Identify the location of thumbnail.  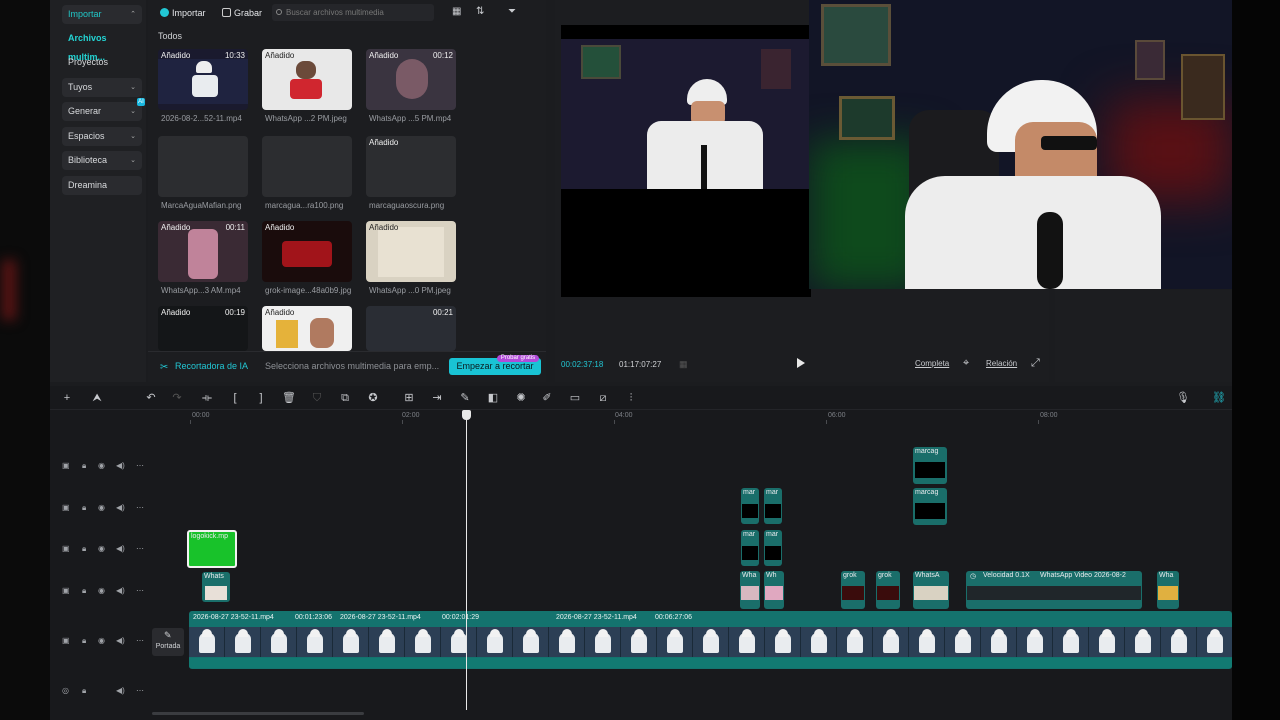
(203, 166).